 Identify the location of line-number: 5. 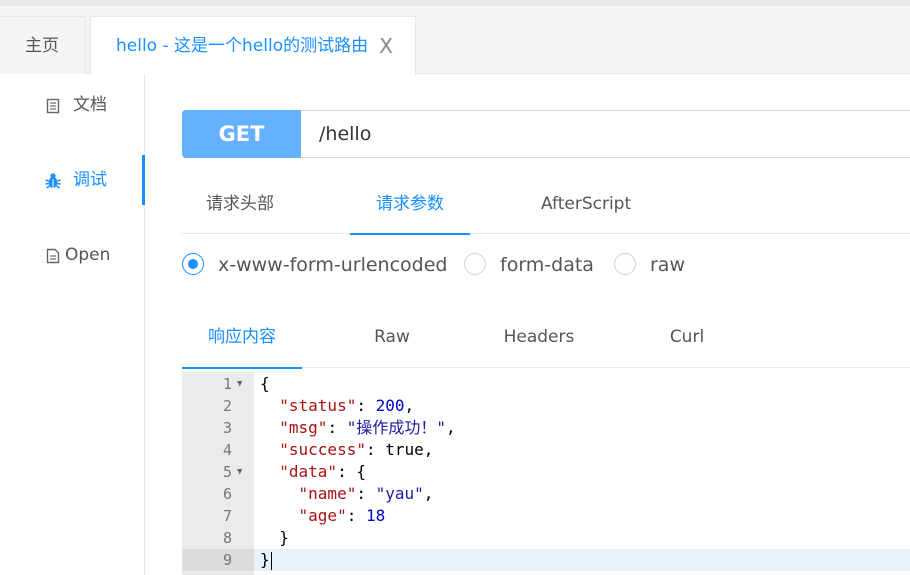
(227, 472).